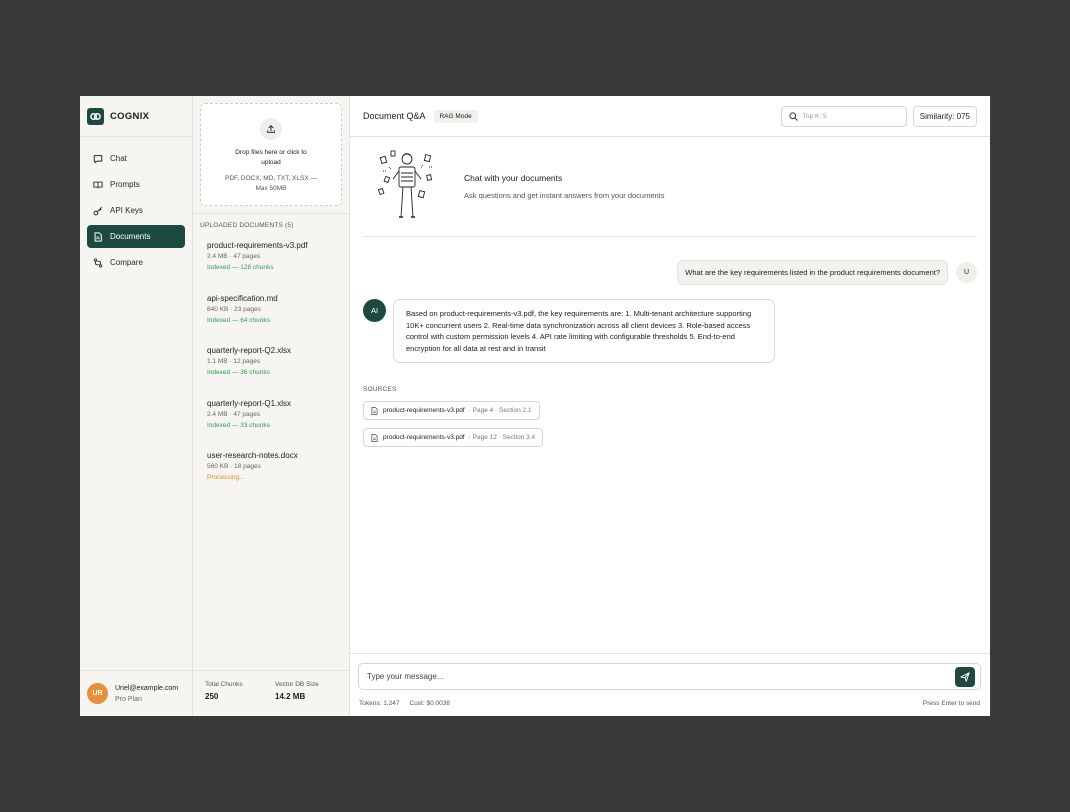 The image size is (1070, 812). I want to click on sidebar-item-documents: Documents, so click(136, 236).